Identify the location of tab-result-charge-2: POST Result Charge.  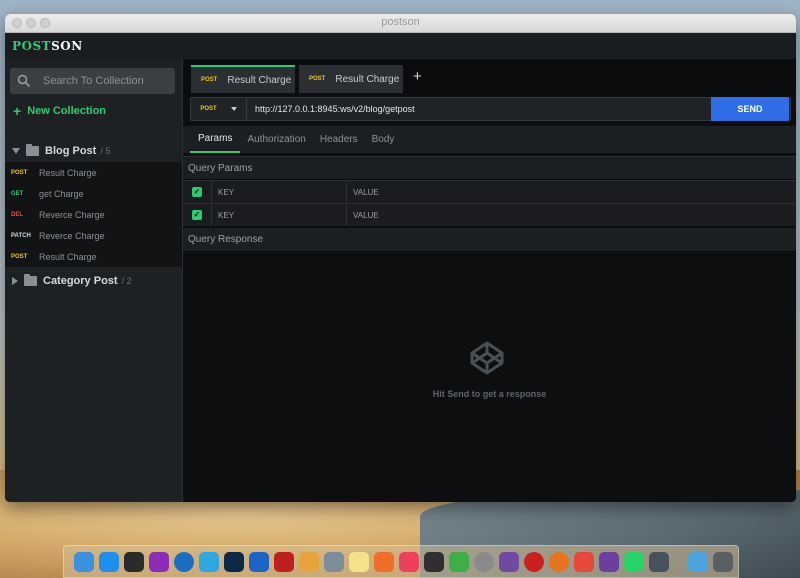
(351, 79).